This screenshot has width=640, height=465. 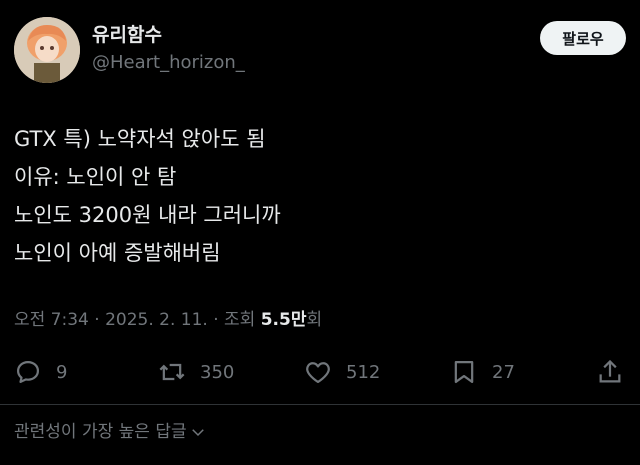 I want to click on action-bar: 9 350 512 27, so click(x=320, y=372).